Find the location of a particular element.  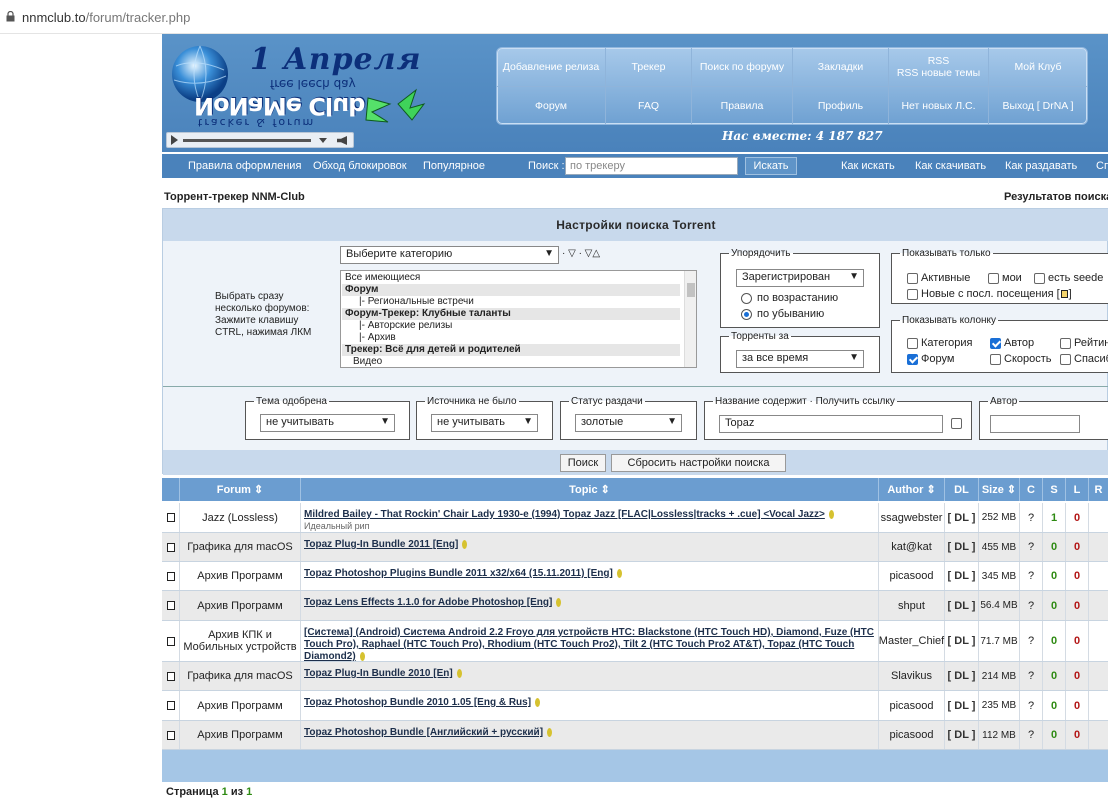

approved-select: не учитывать ▼ is located at coordinates (327, 423).